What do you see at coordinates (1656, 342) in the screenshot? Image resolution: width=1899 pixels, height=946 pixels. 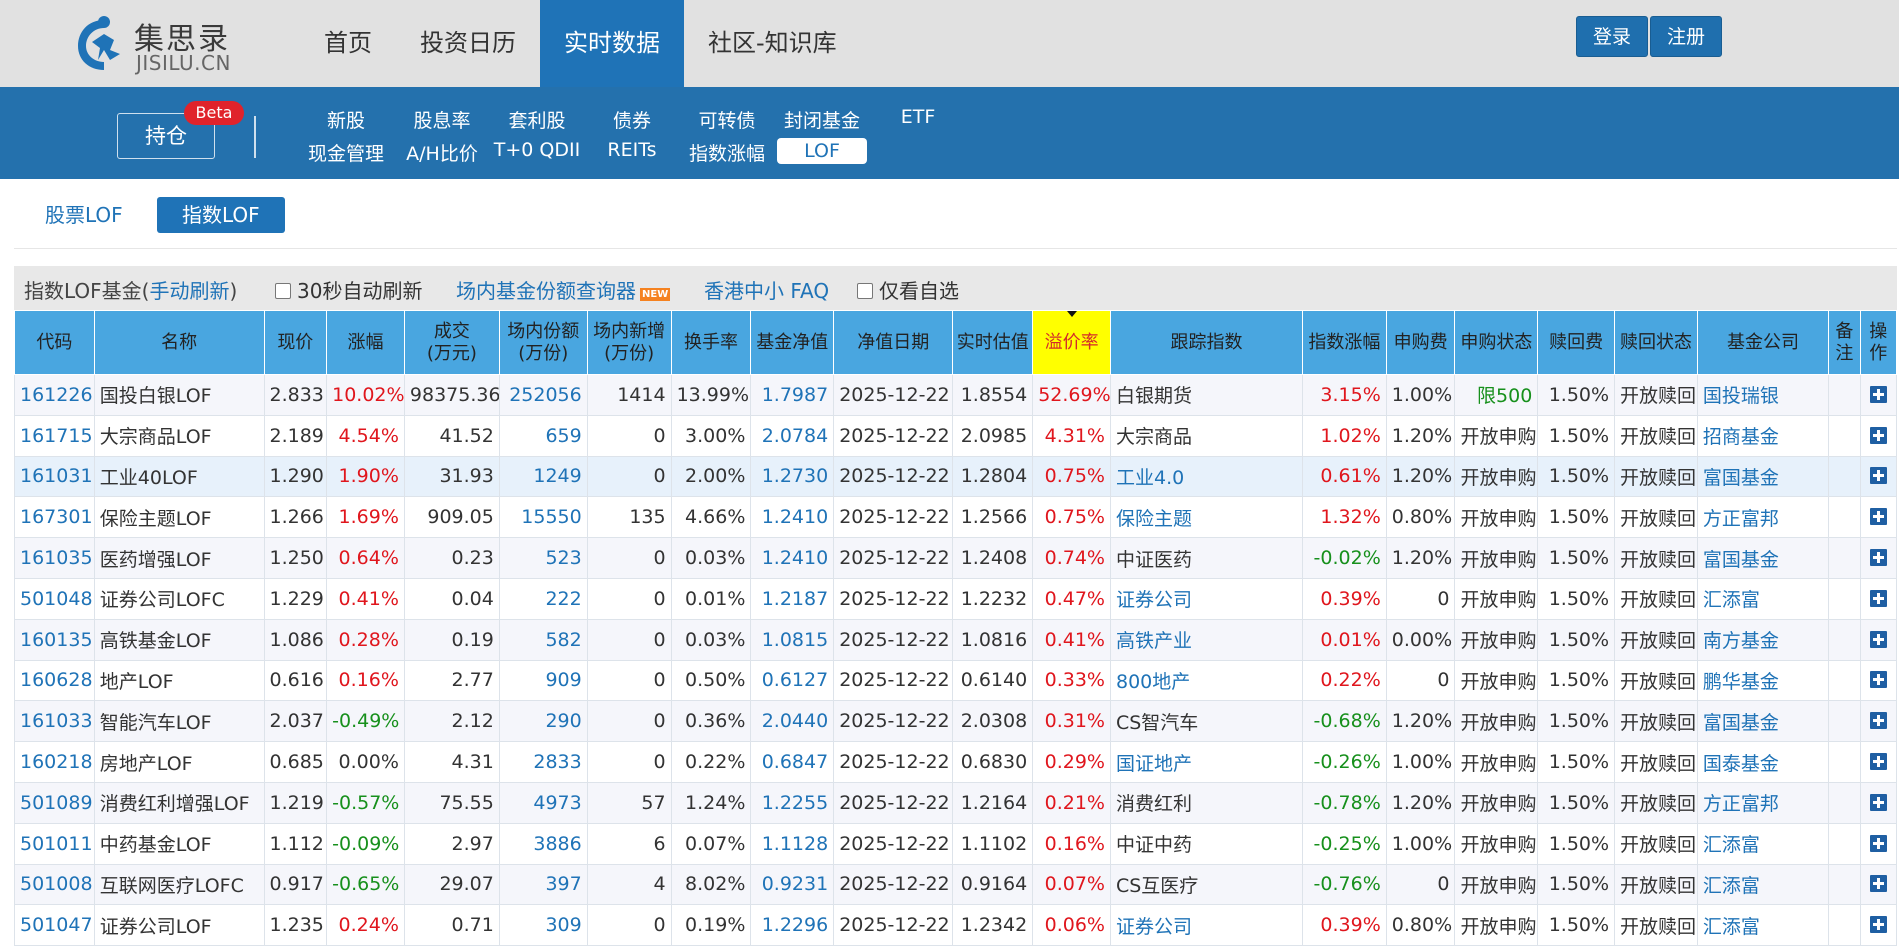 I see `column-header: 赎回状态` at bounding box center [1656, 342].